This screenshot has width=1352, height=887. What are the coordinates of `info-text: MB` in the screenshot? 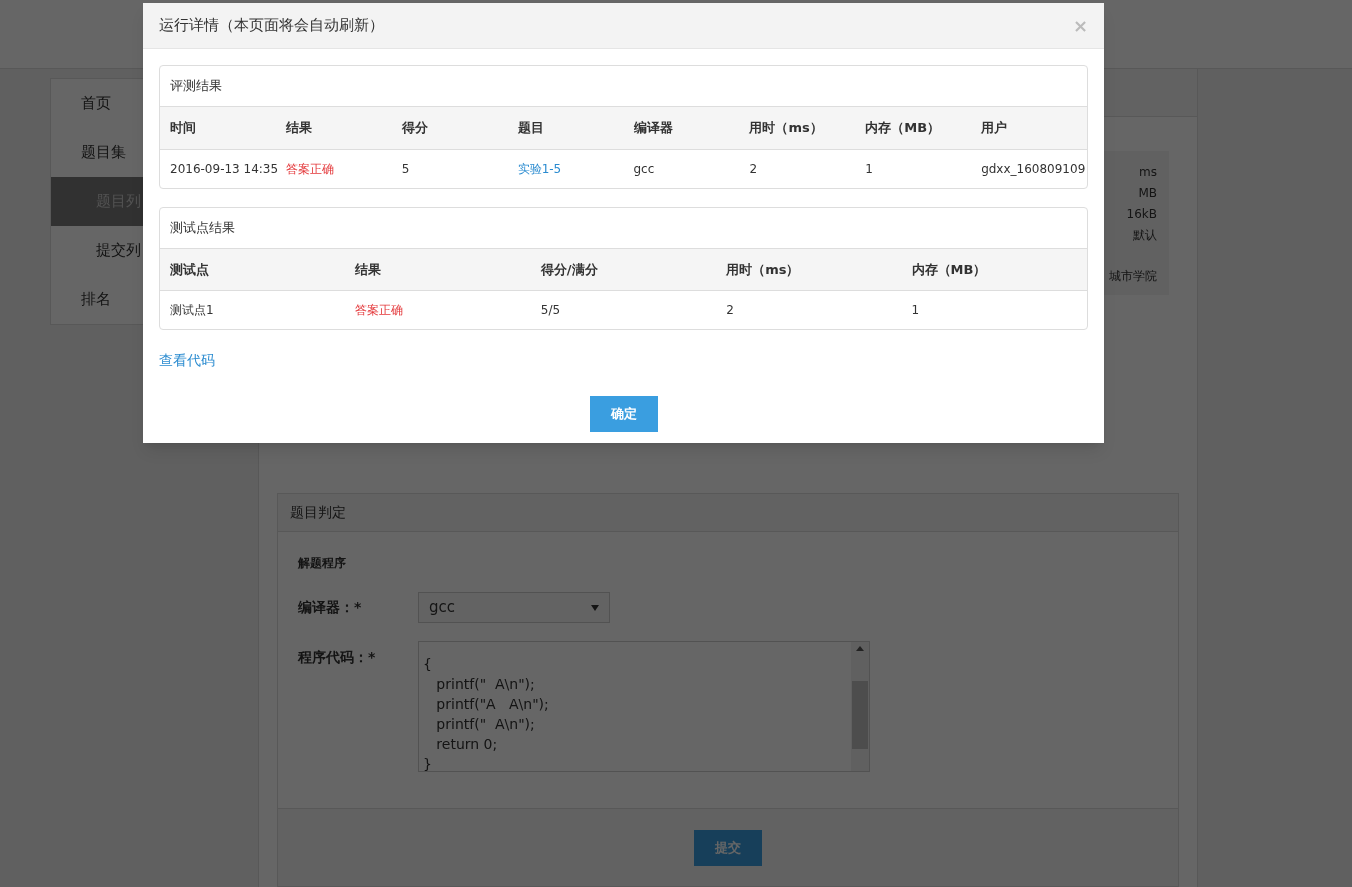 It's located at (1147, 193).